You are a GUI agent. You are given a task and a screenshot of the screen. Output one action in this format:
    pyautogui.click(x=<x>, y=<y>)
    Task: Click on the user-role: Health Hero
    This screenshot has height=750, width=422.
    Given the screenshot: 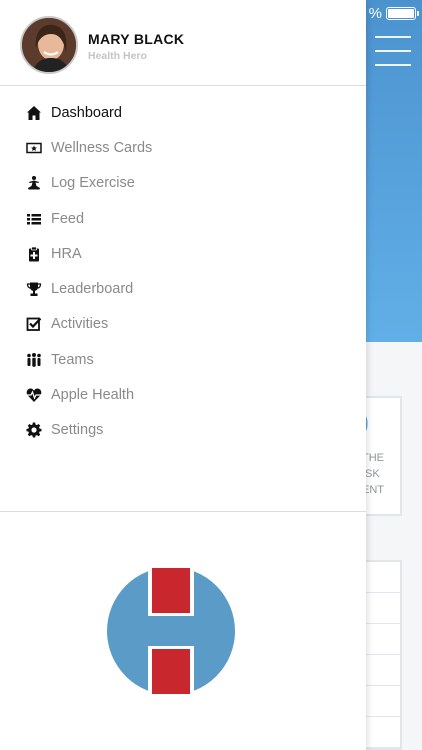 What is the action you would take?
    pyautogui.click(x=117, y=56)
    